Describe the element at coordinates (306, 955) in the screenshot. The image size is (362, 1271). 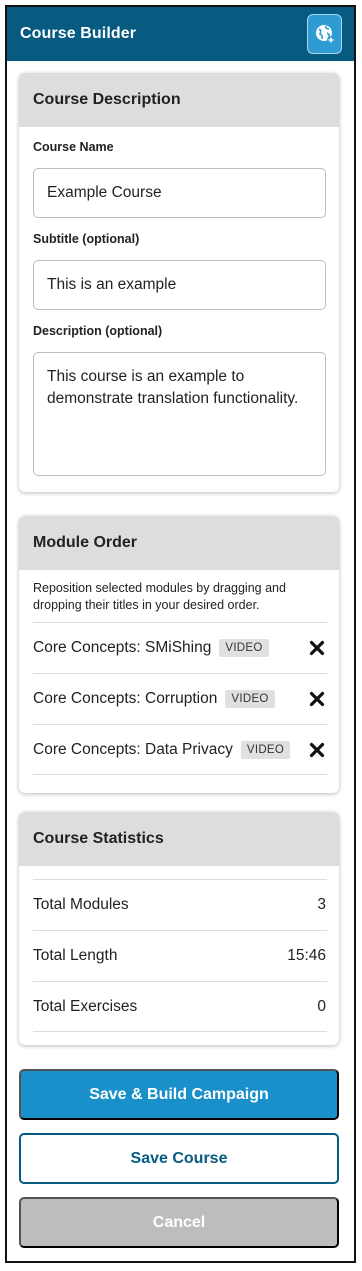
I see `stat-value: 15:46` at that location.